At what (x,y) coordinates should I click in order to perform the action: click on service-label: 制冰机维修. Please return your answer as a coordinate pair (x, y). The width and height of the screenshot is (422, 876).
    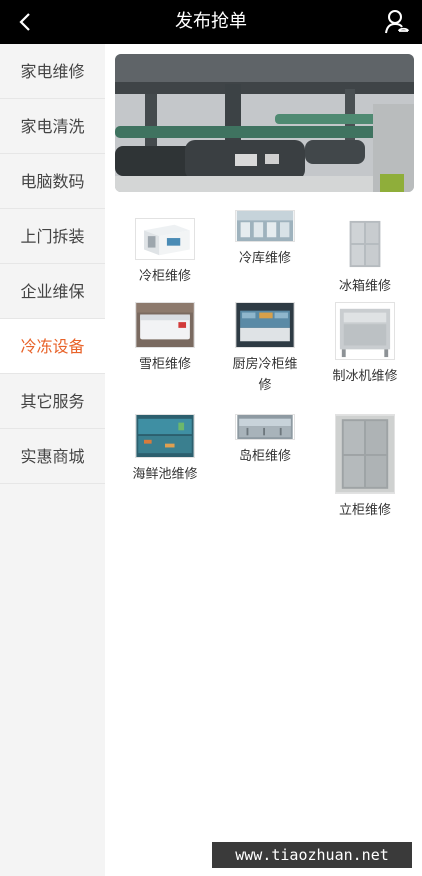
    Looking at the image, I should click on (365, 376).